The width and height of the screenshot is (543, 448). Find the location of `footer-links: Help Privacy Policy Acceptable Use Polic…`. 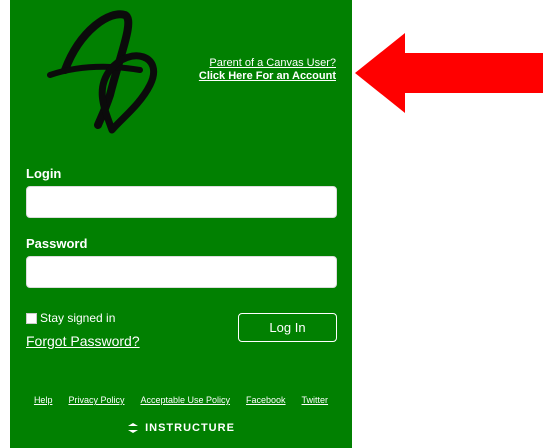

footer-links: Help Privacy Policy Acceptable Use Polic… is located at coordinates (181, 400).